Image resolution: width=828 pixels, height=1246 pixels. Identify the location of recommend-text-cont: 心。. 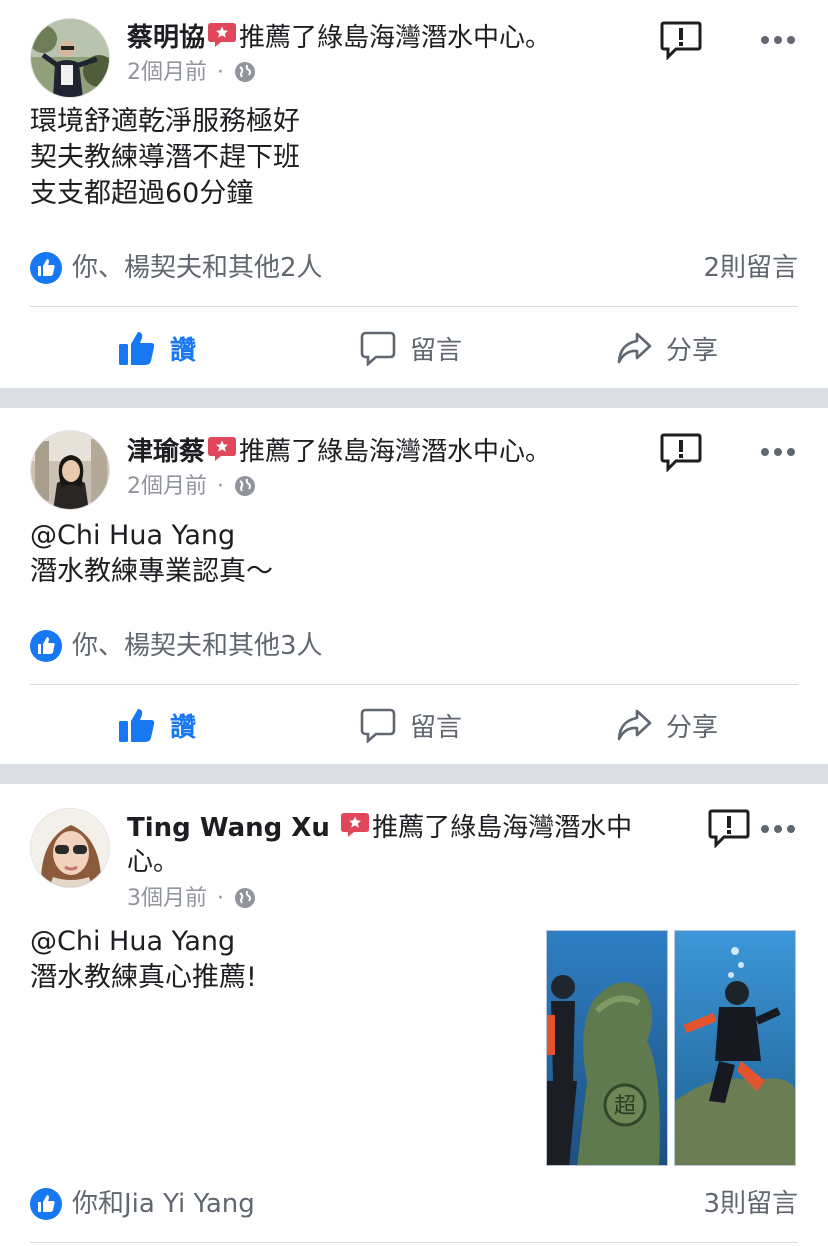
(153, 862).